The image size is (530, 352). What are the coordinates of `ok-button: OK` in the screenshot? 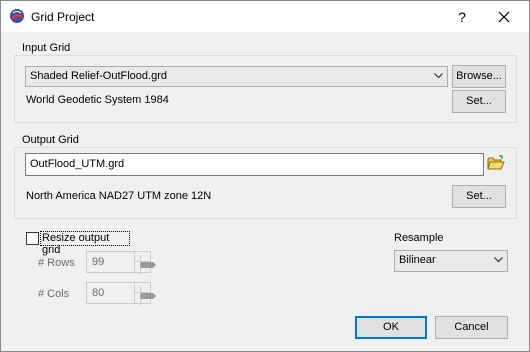 It's located at (391, 327).